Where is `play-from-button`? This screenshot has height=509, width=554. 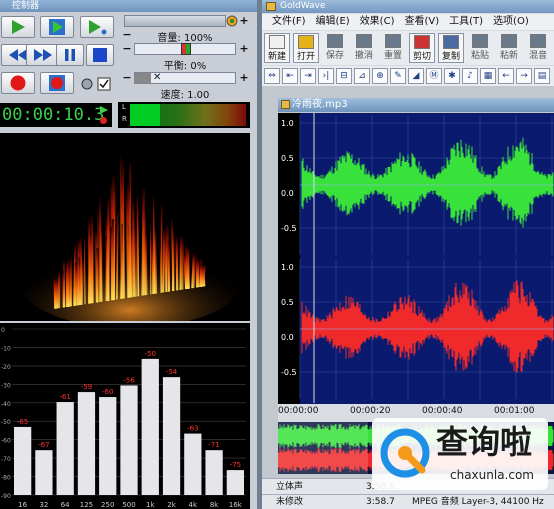 play-from-button is located at coordinates (97, 27).